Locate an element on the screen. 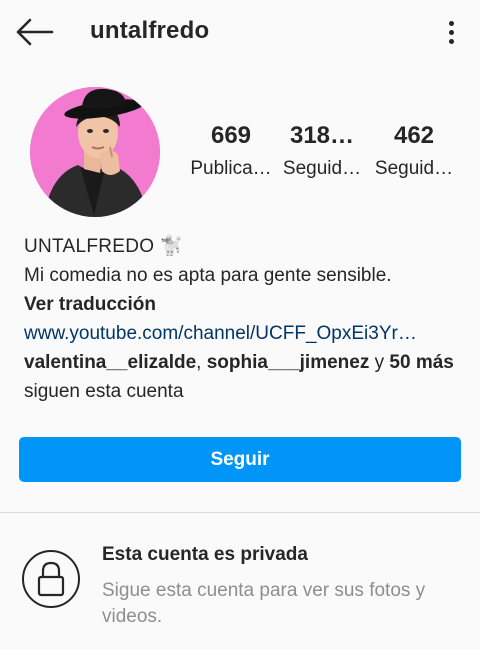 This screenshot has height=649, width=480. display-name: UNTALFREDO is located at coordinates (89, 246).